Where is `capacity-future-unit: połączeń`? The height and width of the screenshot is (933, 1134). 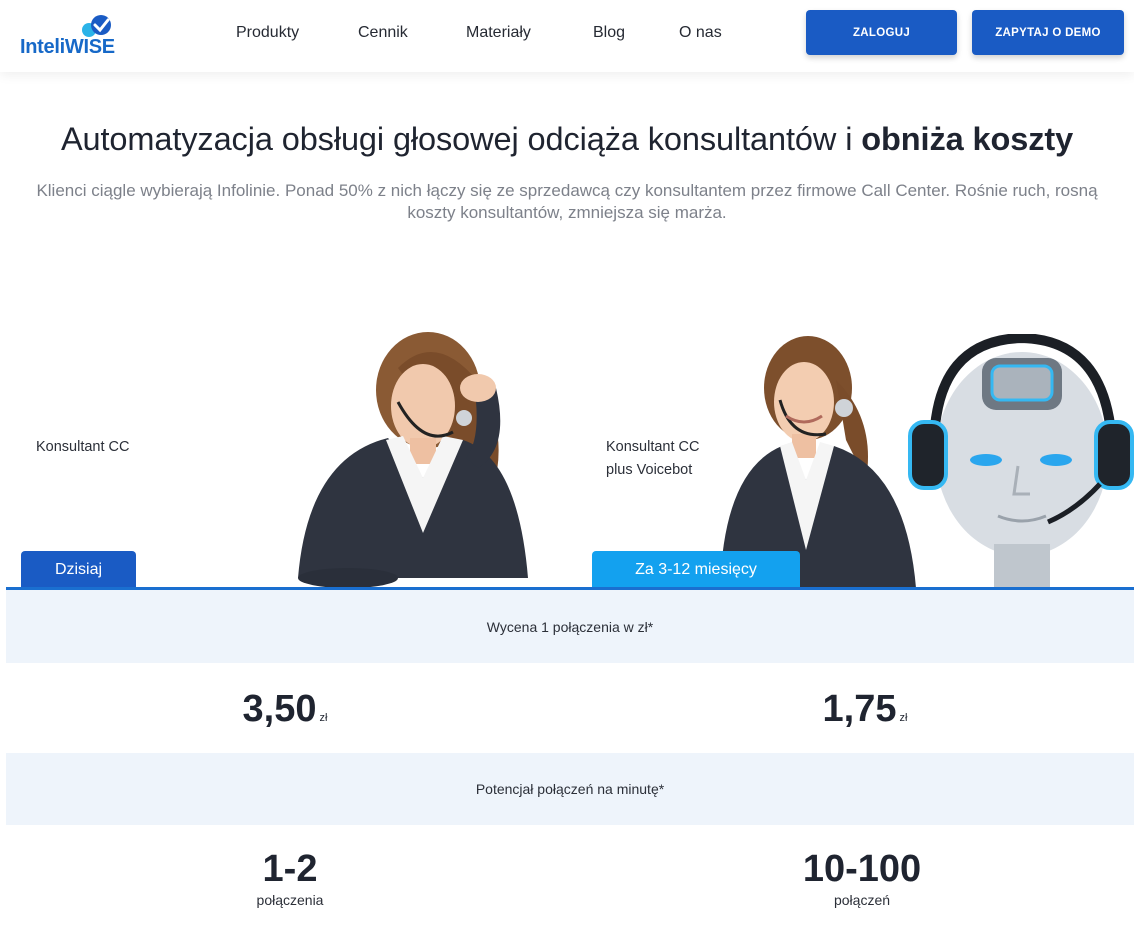 capacity-future-unit: połączeń is located at coordinates (862, 900).